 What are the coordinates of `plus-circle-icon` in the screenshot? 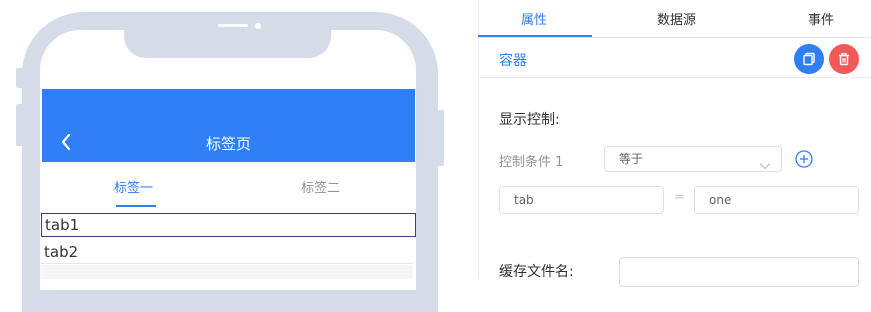 It's located at (804, 159).